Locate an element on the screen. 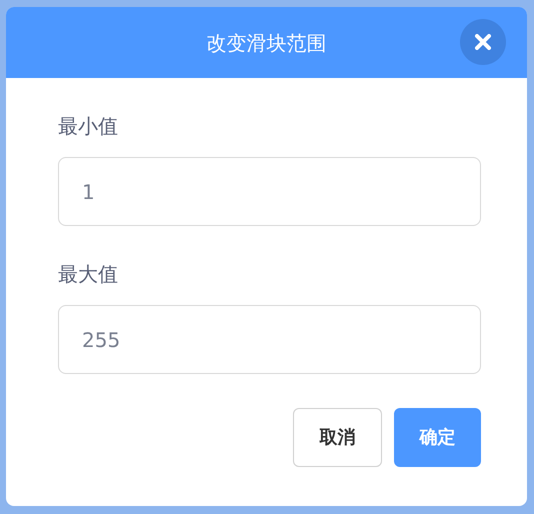  cancel-button: 取消 is located at coordinates (337, 437).